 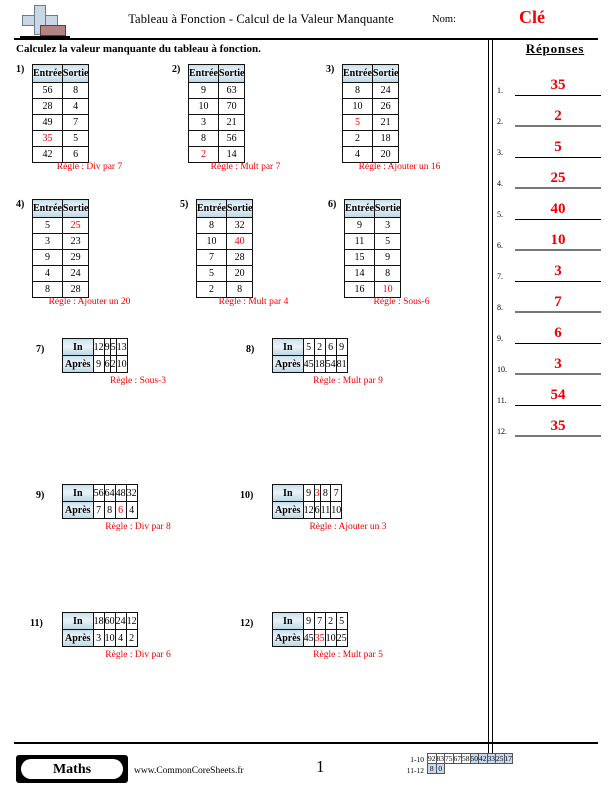 I want to click on table-row: 10 40, so click(x=225, y=241).